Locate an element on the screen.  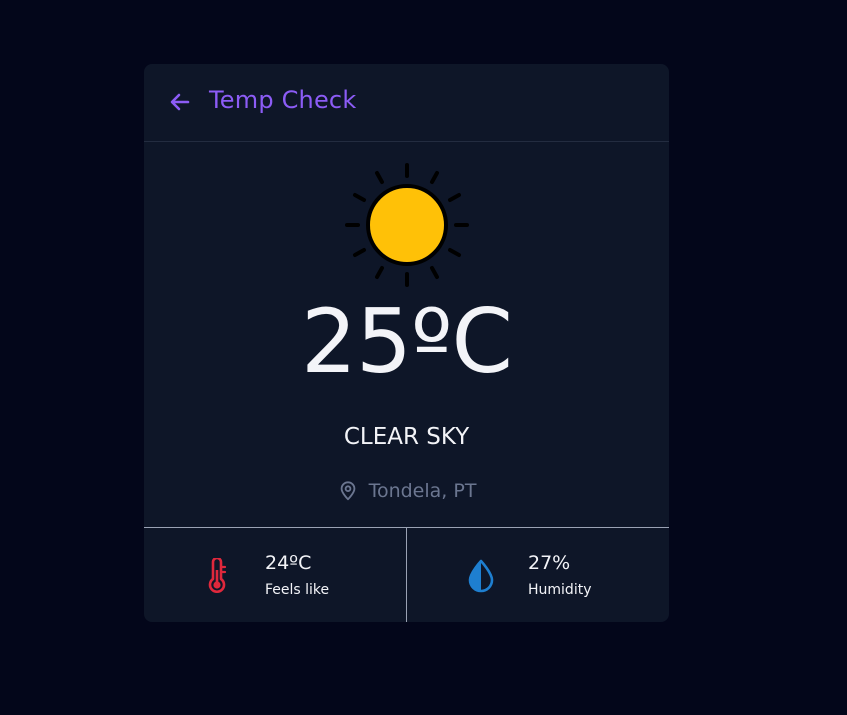
feels-like-stat: 24ºC Feels like is located at coordinates (275, 575).